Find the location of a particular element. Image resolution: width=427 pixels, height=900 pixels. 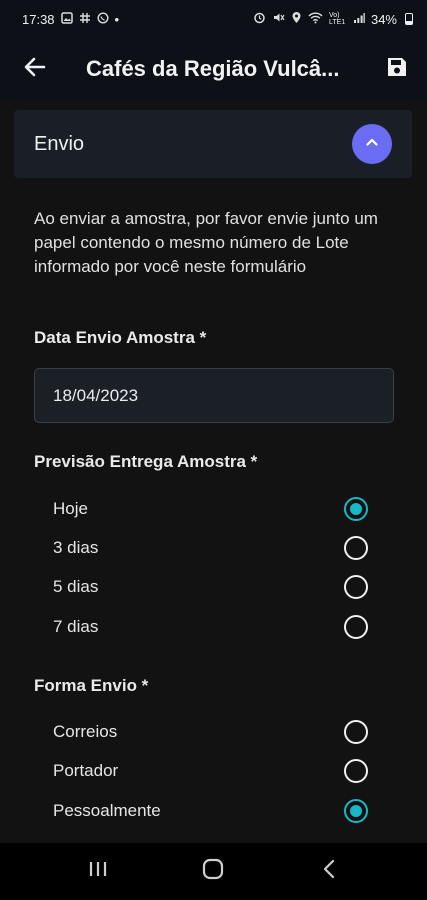

radio-label: Portador is located at coordinates (86, 770).